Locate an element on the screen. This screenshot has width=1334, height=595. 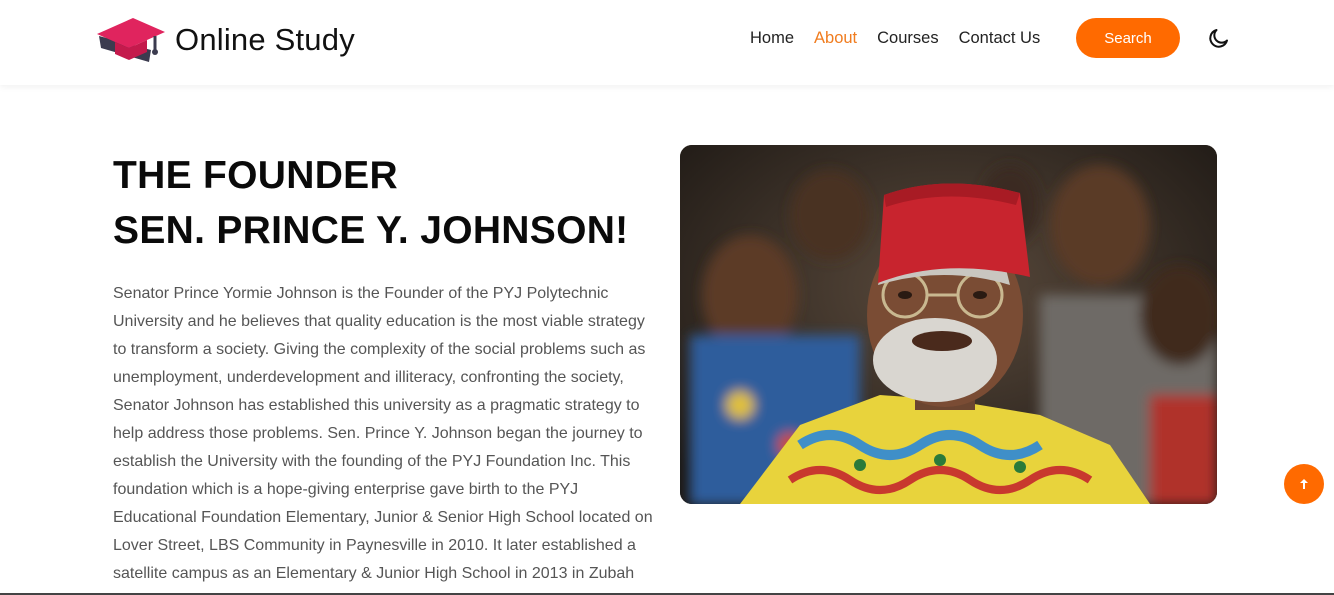
search-button: Search is located at coordinates (1128, 38).